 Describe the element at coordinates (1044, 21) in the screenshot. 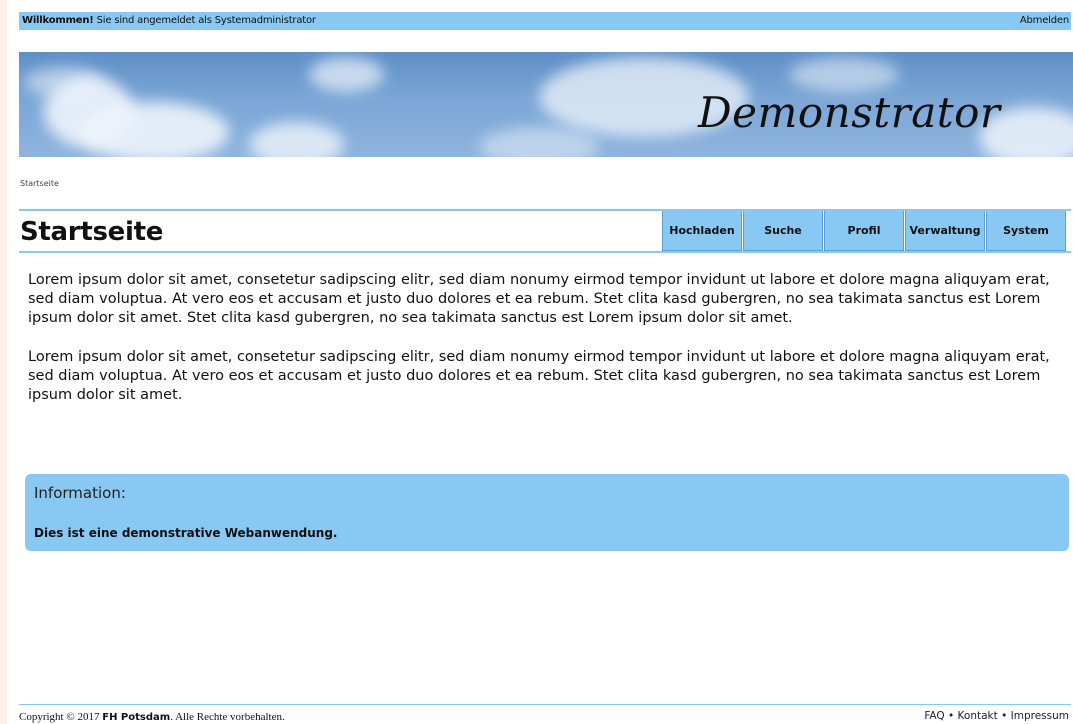

I see `logout-link: Abmelden` at that location.